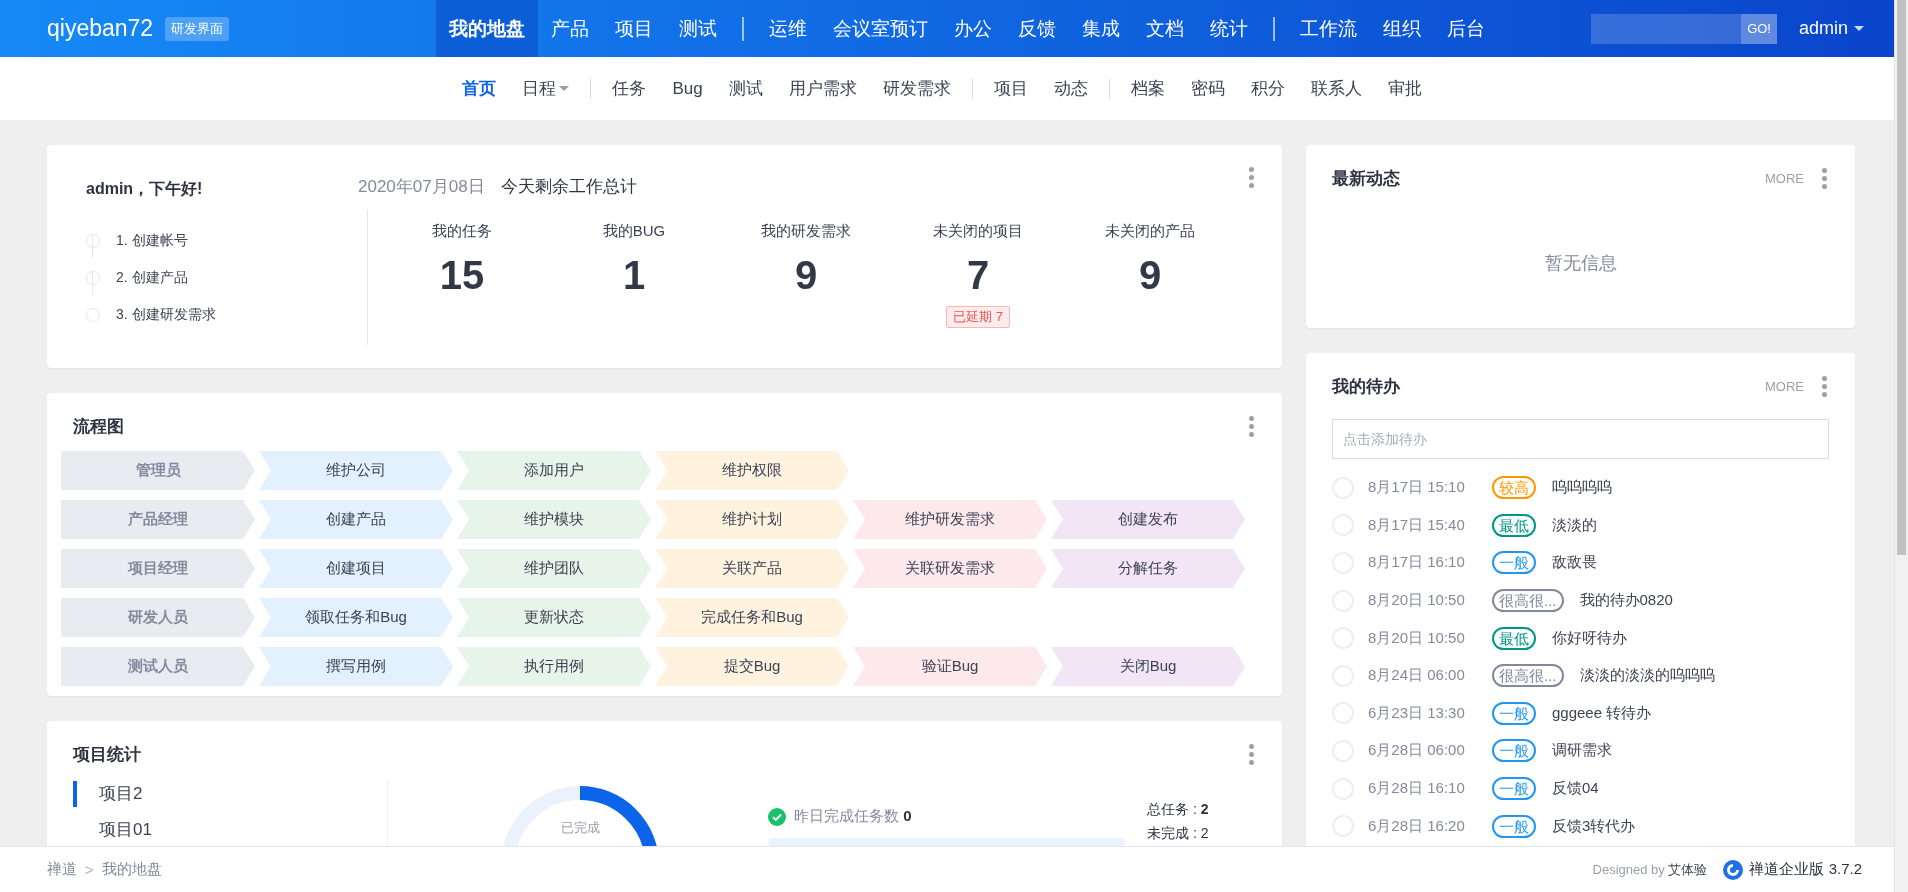 This screenshot has width=1908, height=892. What do you see at coordinates (487, 28) in the screenshot?
I see `nav-tab: 我的地盘` at bounding box center [487, 28].